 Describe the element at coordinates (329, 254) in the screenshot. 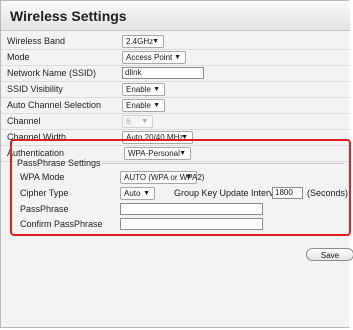

I see `save-button: Save` at that location.